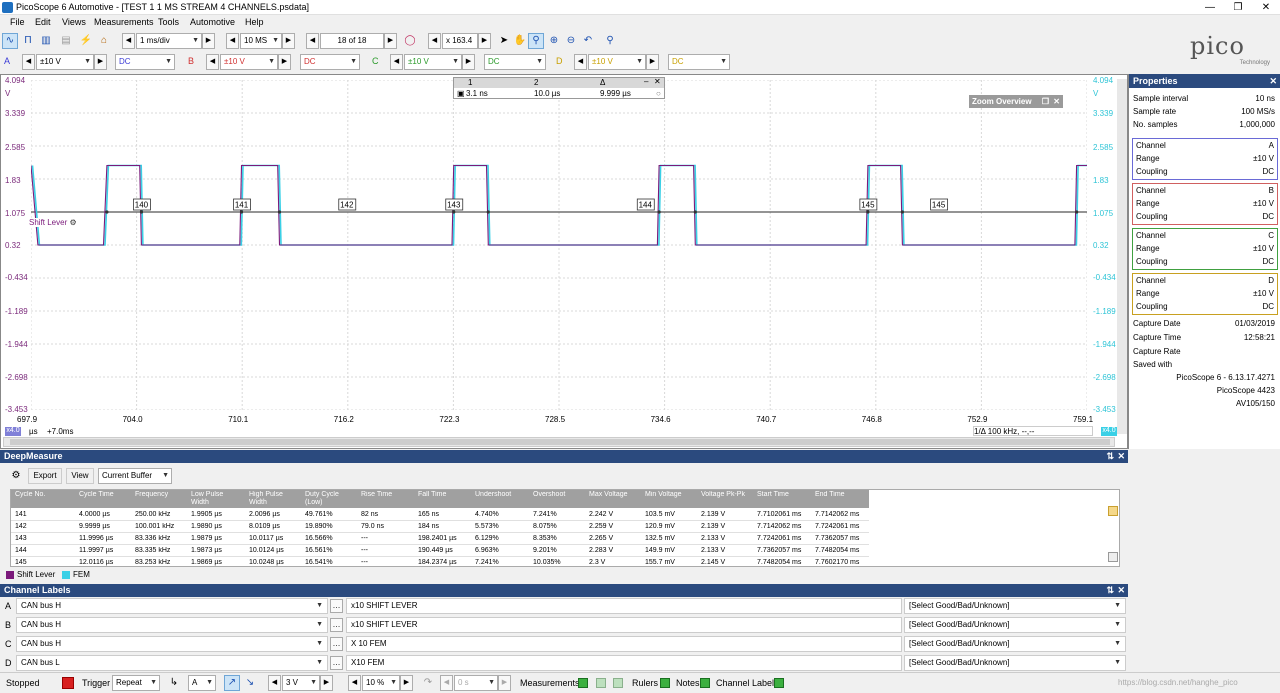 This screenshot has width=1280, height=693. I want to click on column-header: Start Time, so click(783, 495).